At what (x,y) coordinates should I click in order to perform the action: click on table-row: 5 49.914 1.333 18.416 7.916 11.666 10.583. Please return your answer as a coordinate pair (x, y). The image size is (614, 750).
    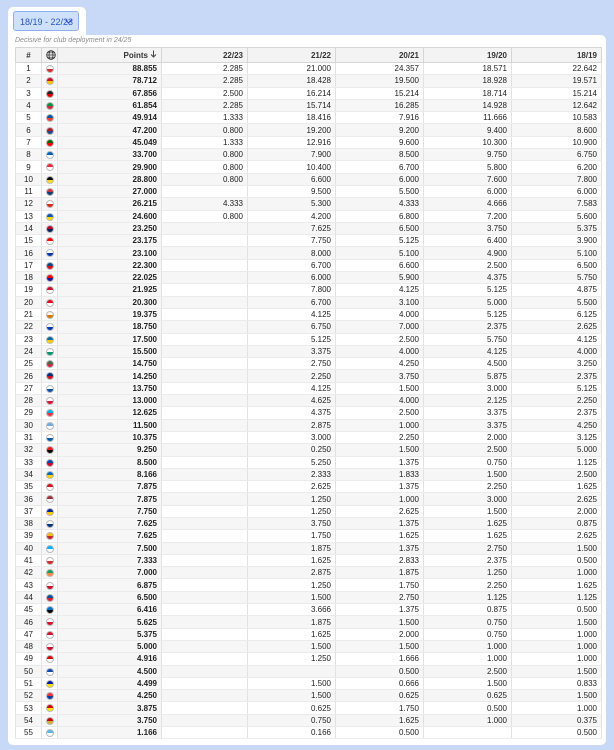
    Looking at the image, I should click on (308, 118).